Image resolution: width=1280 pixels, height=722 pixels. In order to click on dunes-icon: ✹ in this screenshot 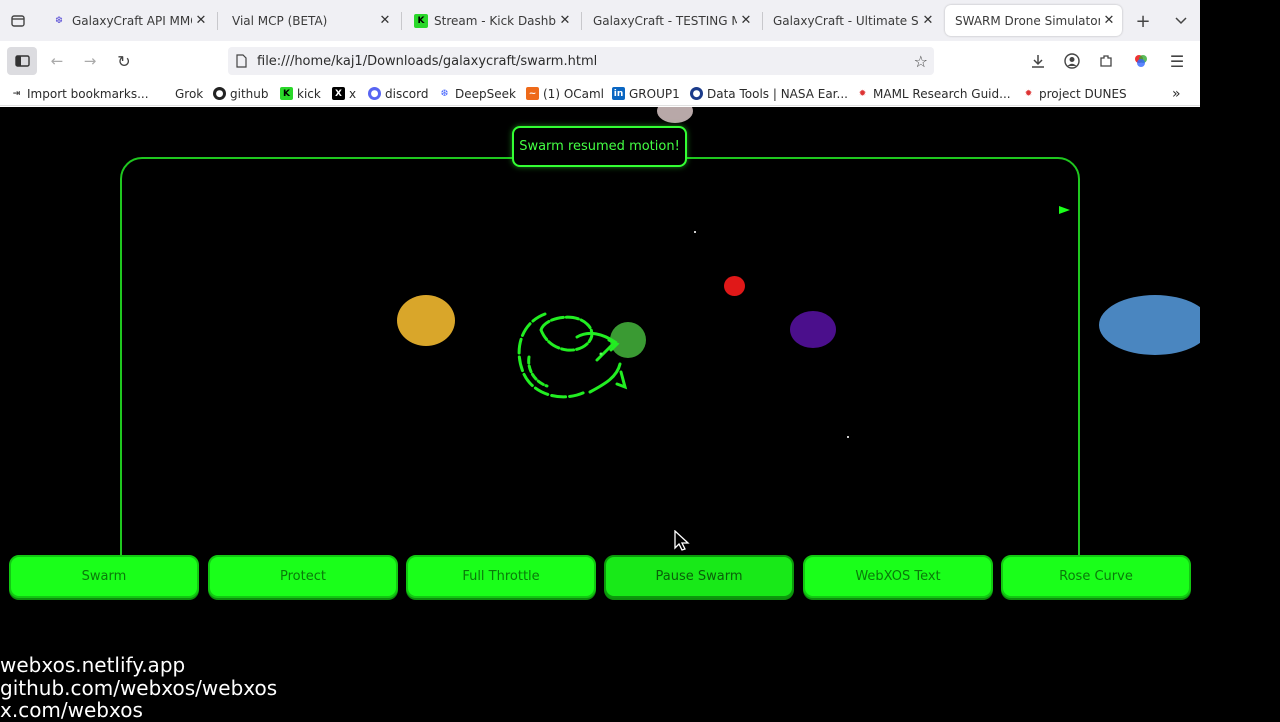, I will do `click(1028, 93)`.